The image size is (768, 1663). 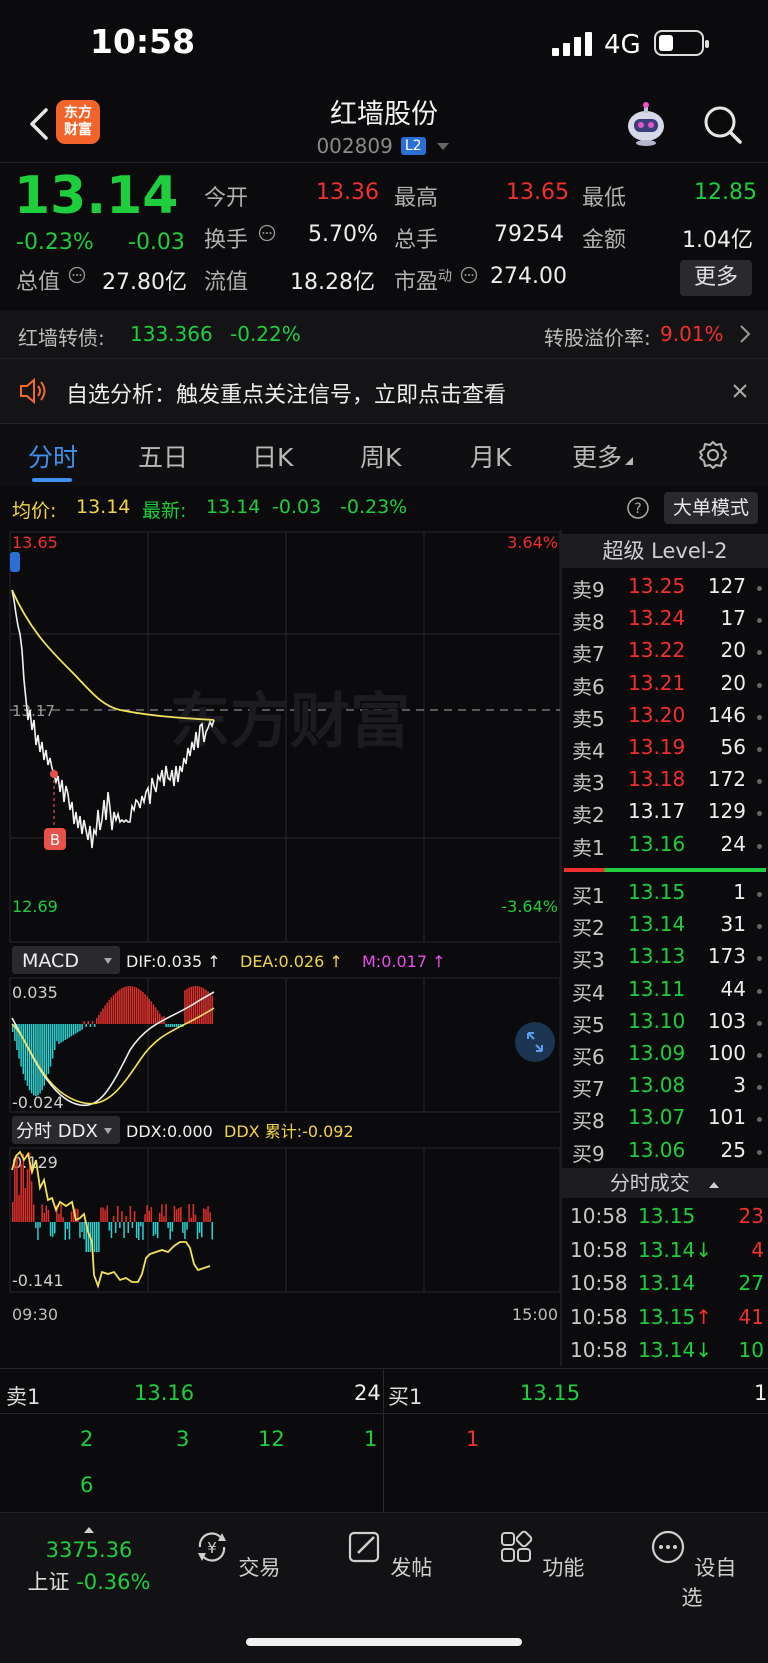 What do you see at coordinates (665, 993) in the screenshot?
I see `order-book-row: 买4 13.11 44` at bounding box center [665, 993].